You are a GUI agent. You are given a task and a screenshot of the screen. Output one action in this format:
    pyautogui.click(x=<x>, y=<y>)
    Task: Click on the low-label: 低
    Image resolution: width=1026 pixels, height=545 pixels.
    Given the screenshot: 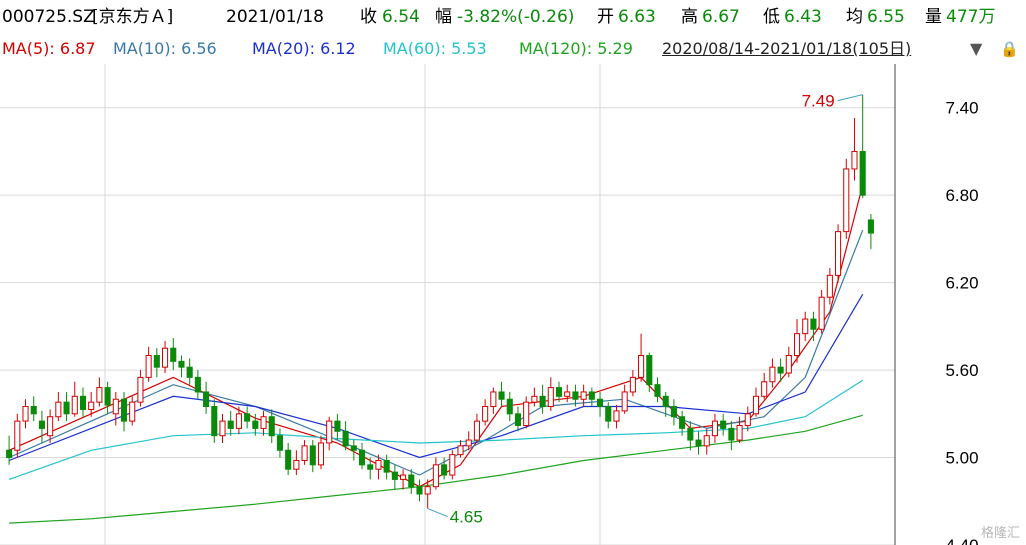 What is the action you would take?
    pyautogui.click(x=771, y=17)
    